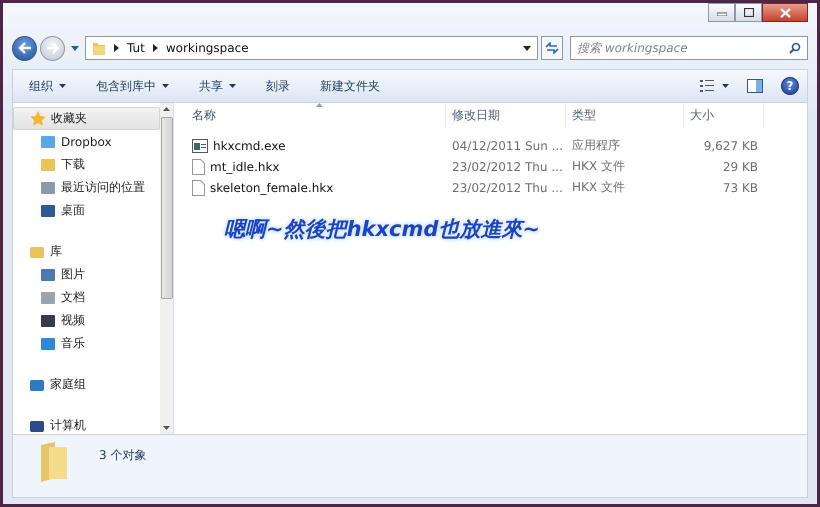 Image resolution: width=820 pixels, height=507 pixels. I want to click on close-icon, so click(785, 13).